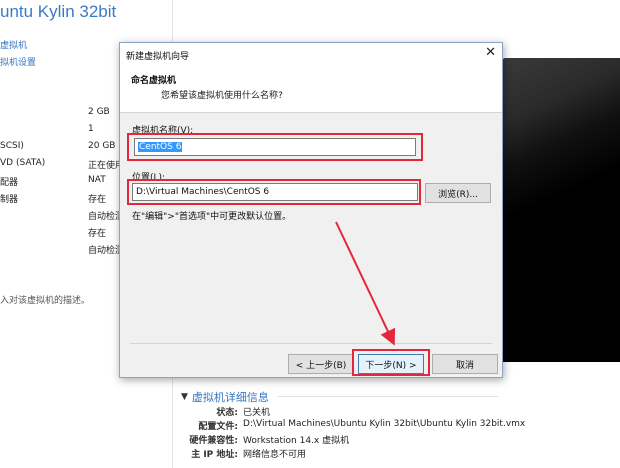 The height and width of the screenshot is (468, 620). I want to click on device-name-adapter: 配器, so click(9, 183).